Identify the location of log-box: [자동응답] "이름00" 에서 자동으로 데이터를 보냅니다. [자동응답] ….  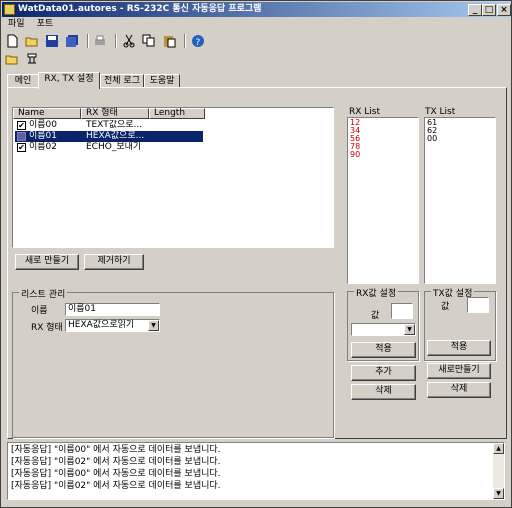
(256, 471).